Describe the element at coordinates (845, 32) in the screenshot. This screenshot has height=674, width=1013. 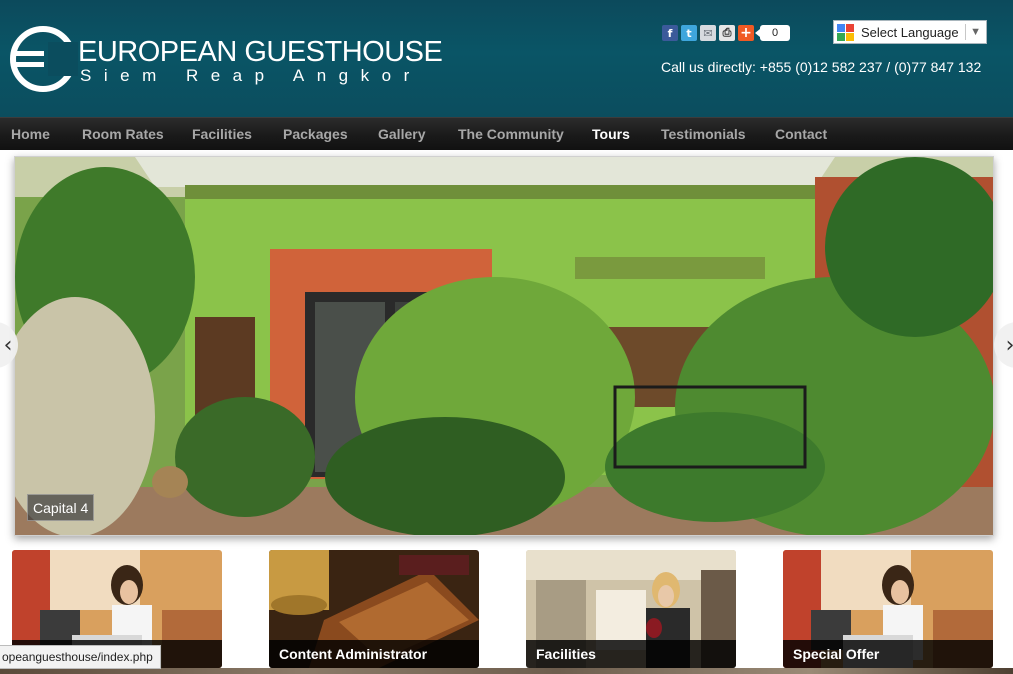
I see `google-translate-icon` at that location.